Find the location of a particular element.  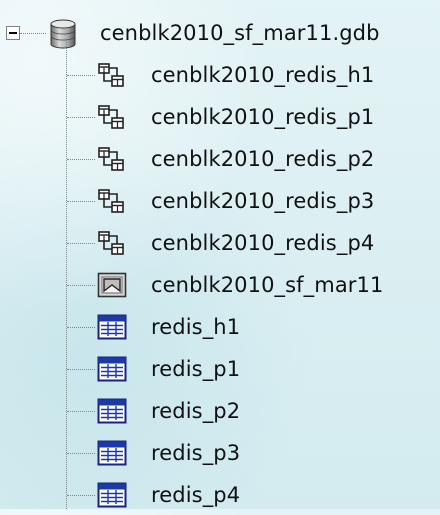

tree-node-10: redis_p3 is located at coordinates (220, 453).